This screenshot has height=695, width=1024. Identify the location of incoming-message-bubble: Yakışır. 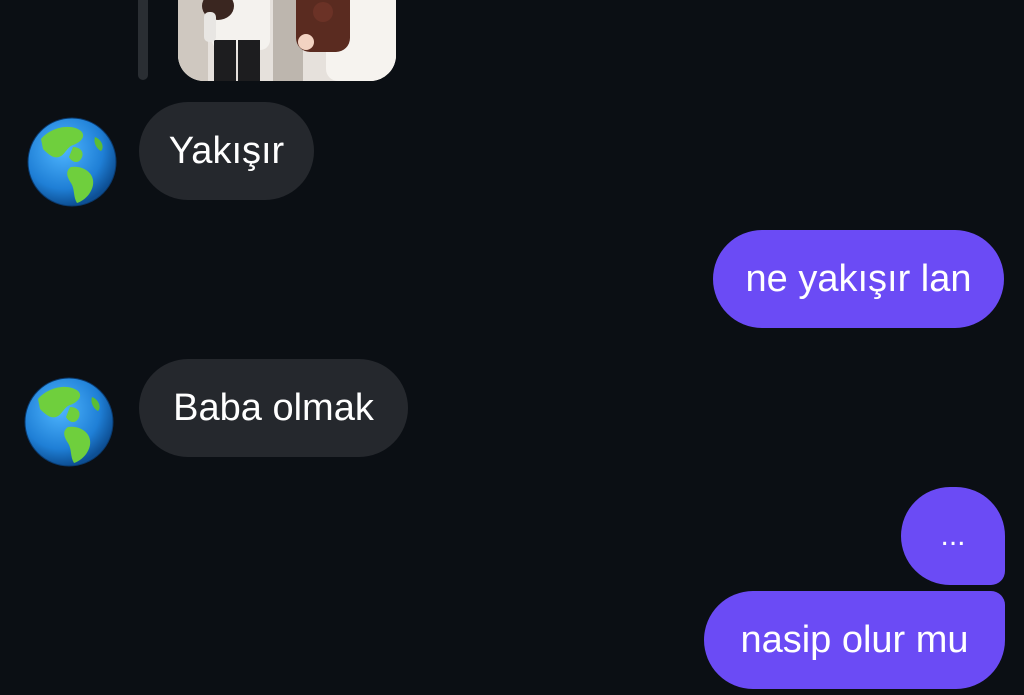
(226, 151).